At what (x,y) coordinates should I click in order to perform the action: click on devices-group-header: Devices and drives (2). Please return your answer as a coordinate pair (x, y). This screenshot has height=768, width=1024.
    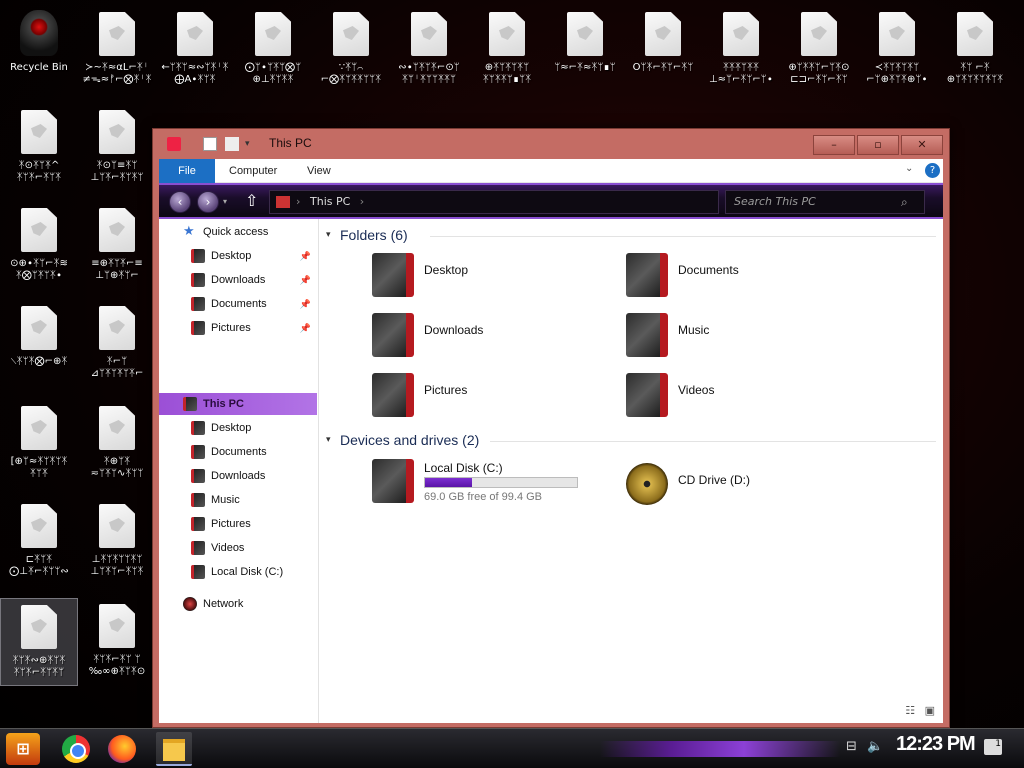
    Looking at the image, I should click on (409, 440).